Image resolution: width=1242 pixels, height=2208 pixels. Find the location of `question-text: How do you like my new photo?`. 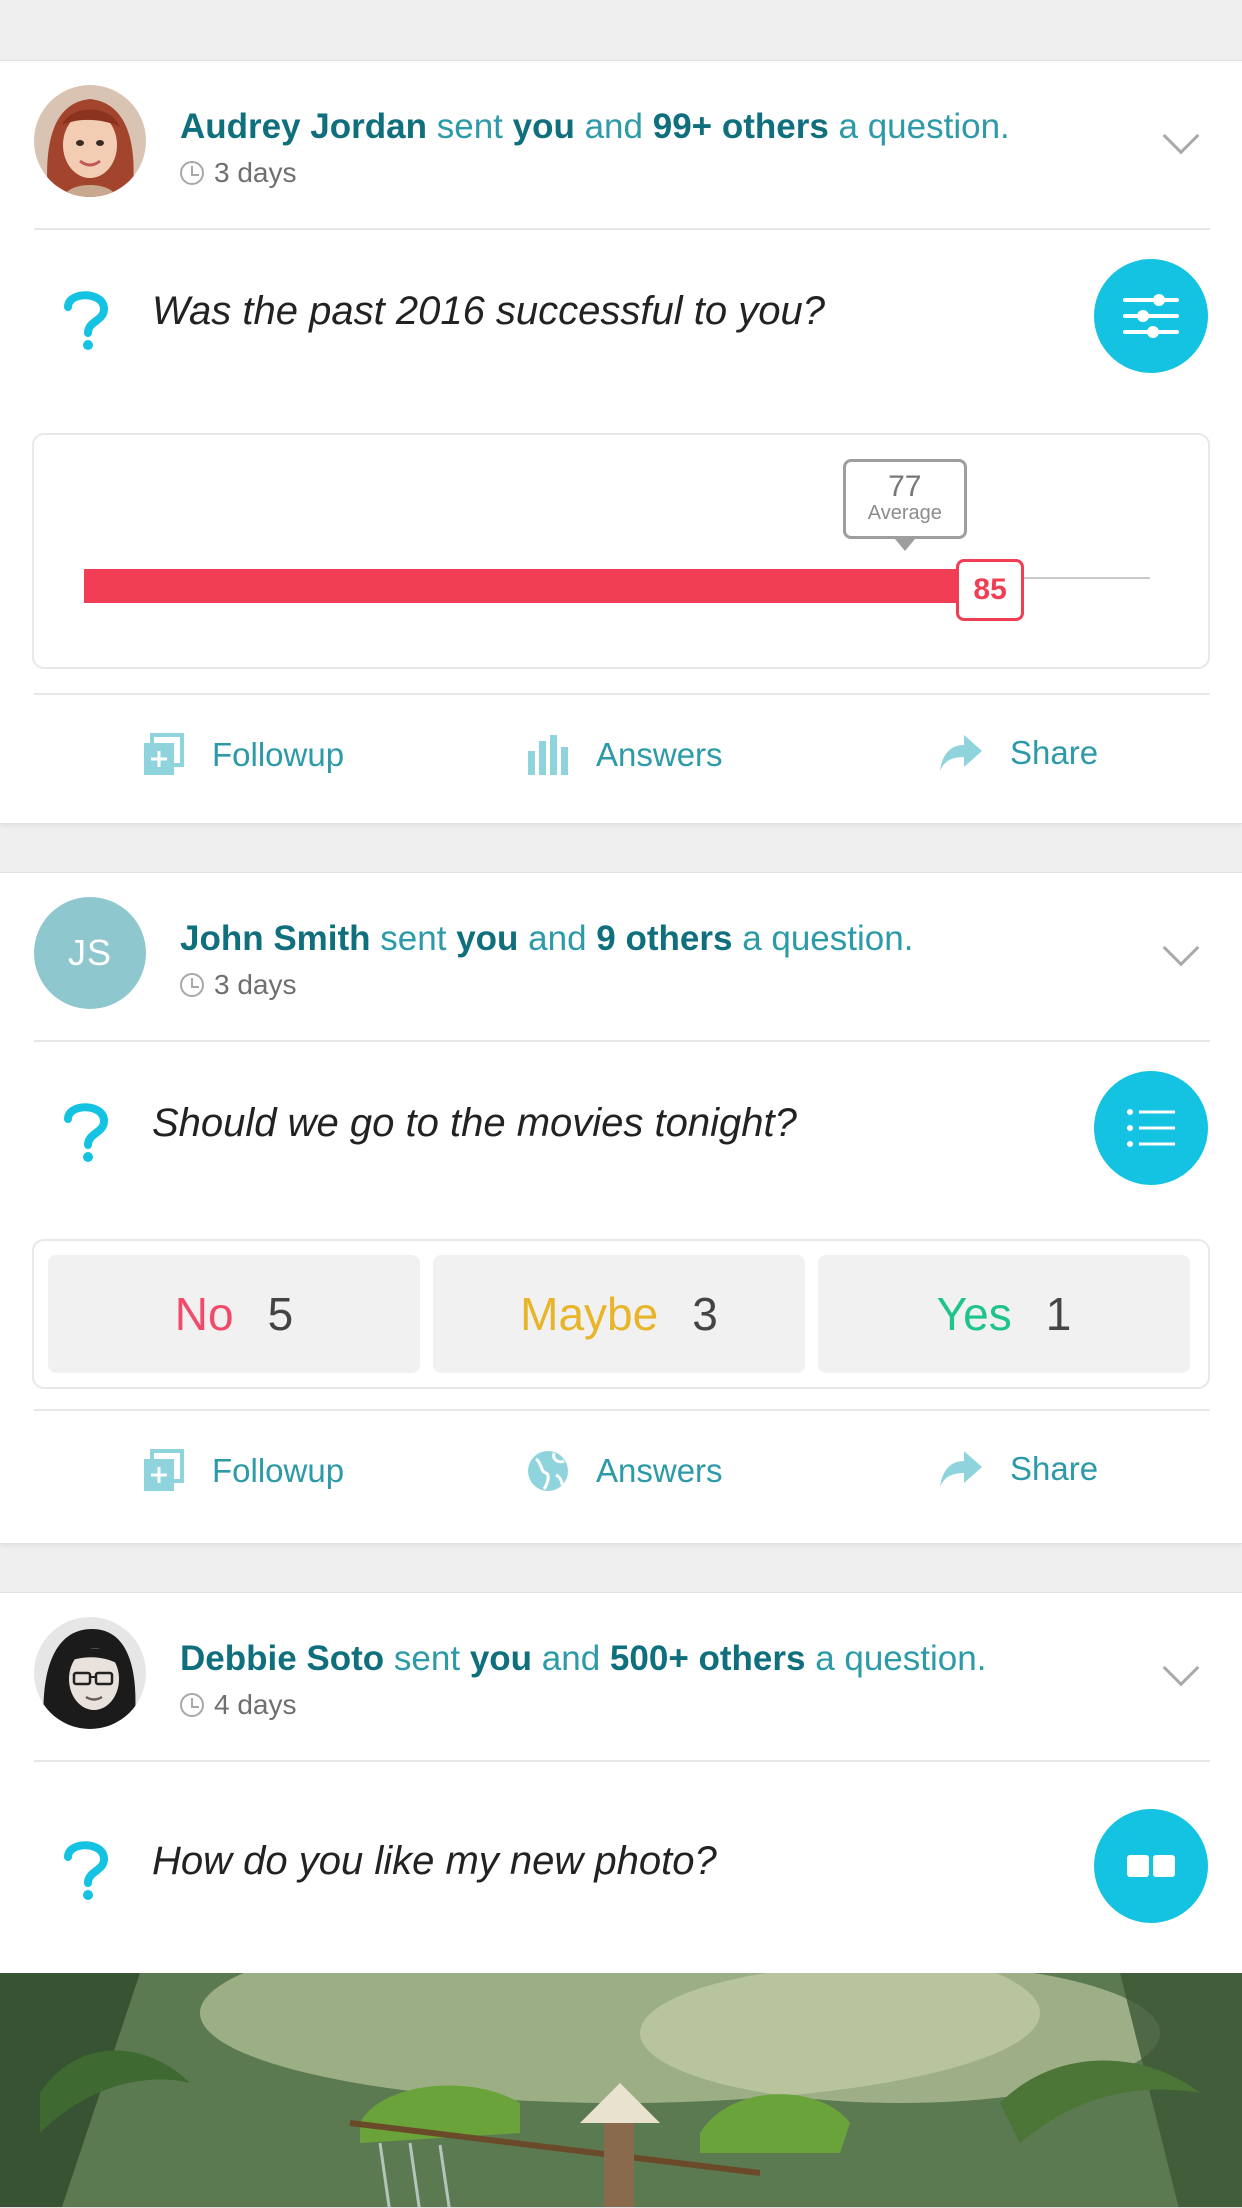

question-text: How do you like my new photo? is located at coordinates (434, 1861).